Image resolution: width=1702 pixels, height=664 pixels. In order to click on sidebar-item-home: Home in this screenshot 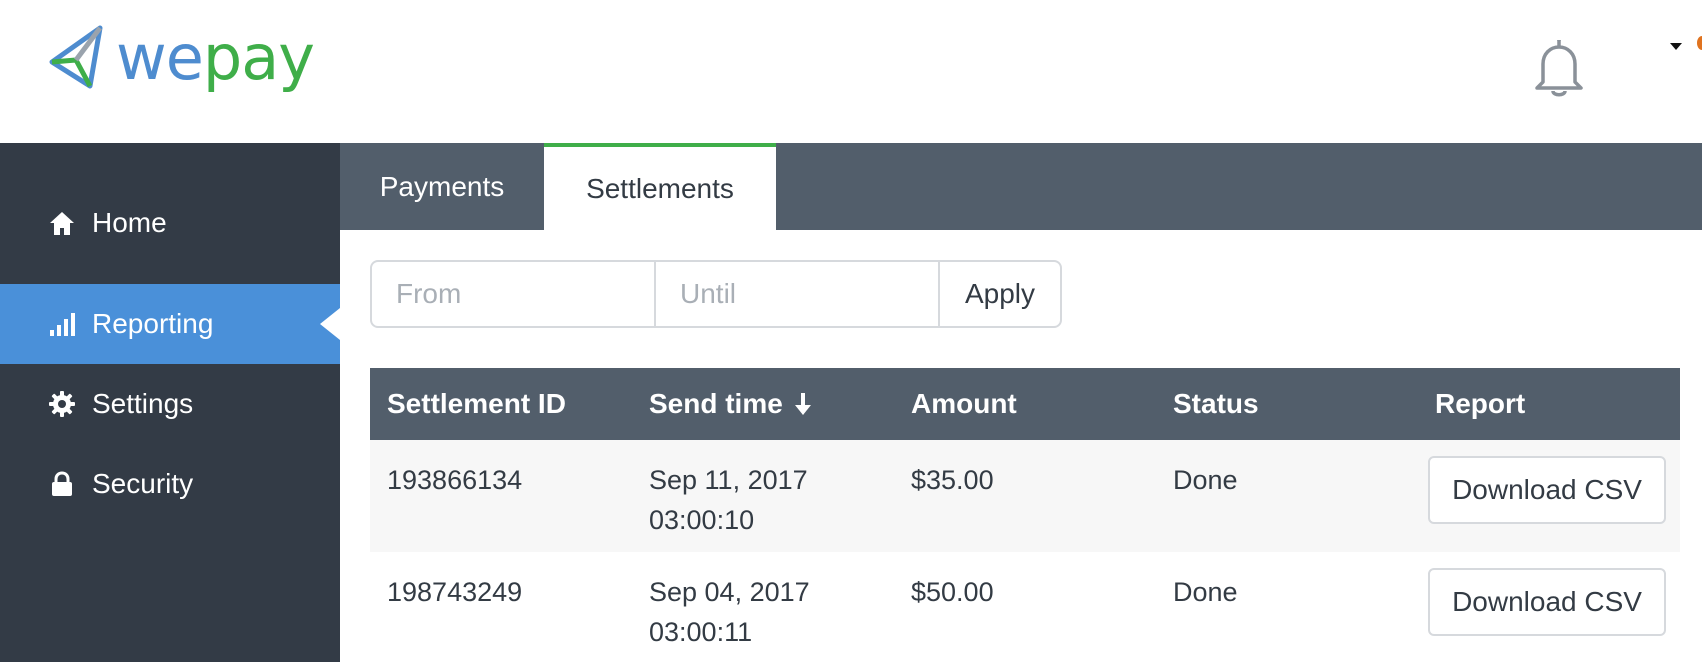, I will do `click(170, 223)`.